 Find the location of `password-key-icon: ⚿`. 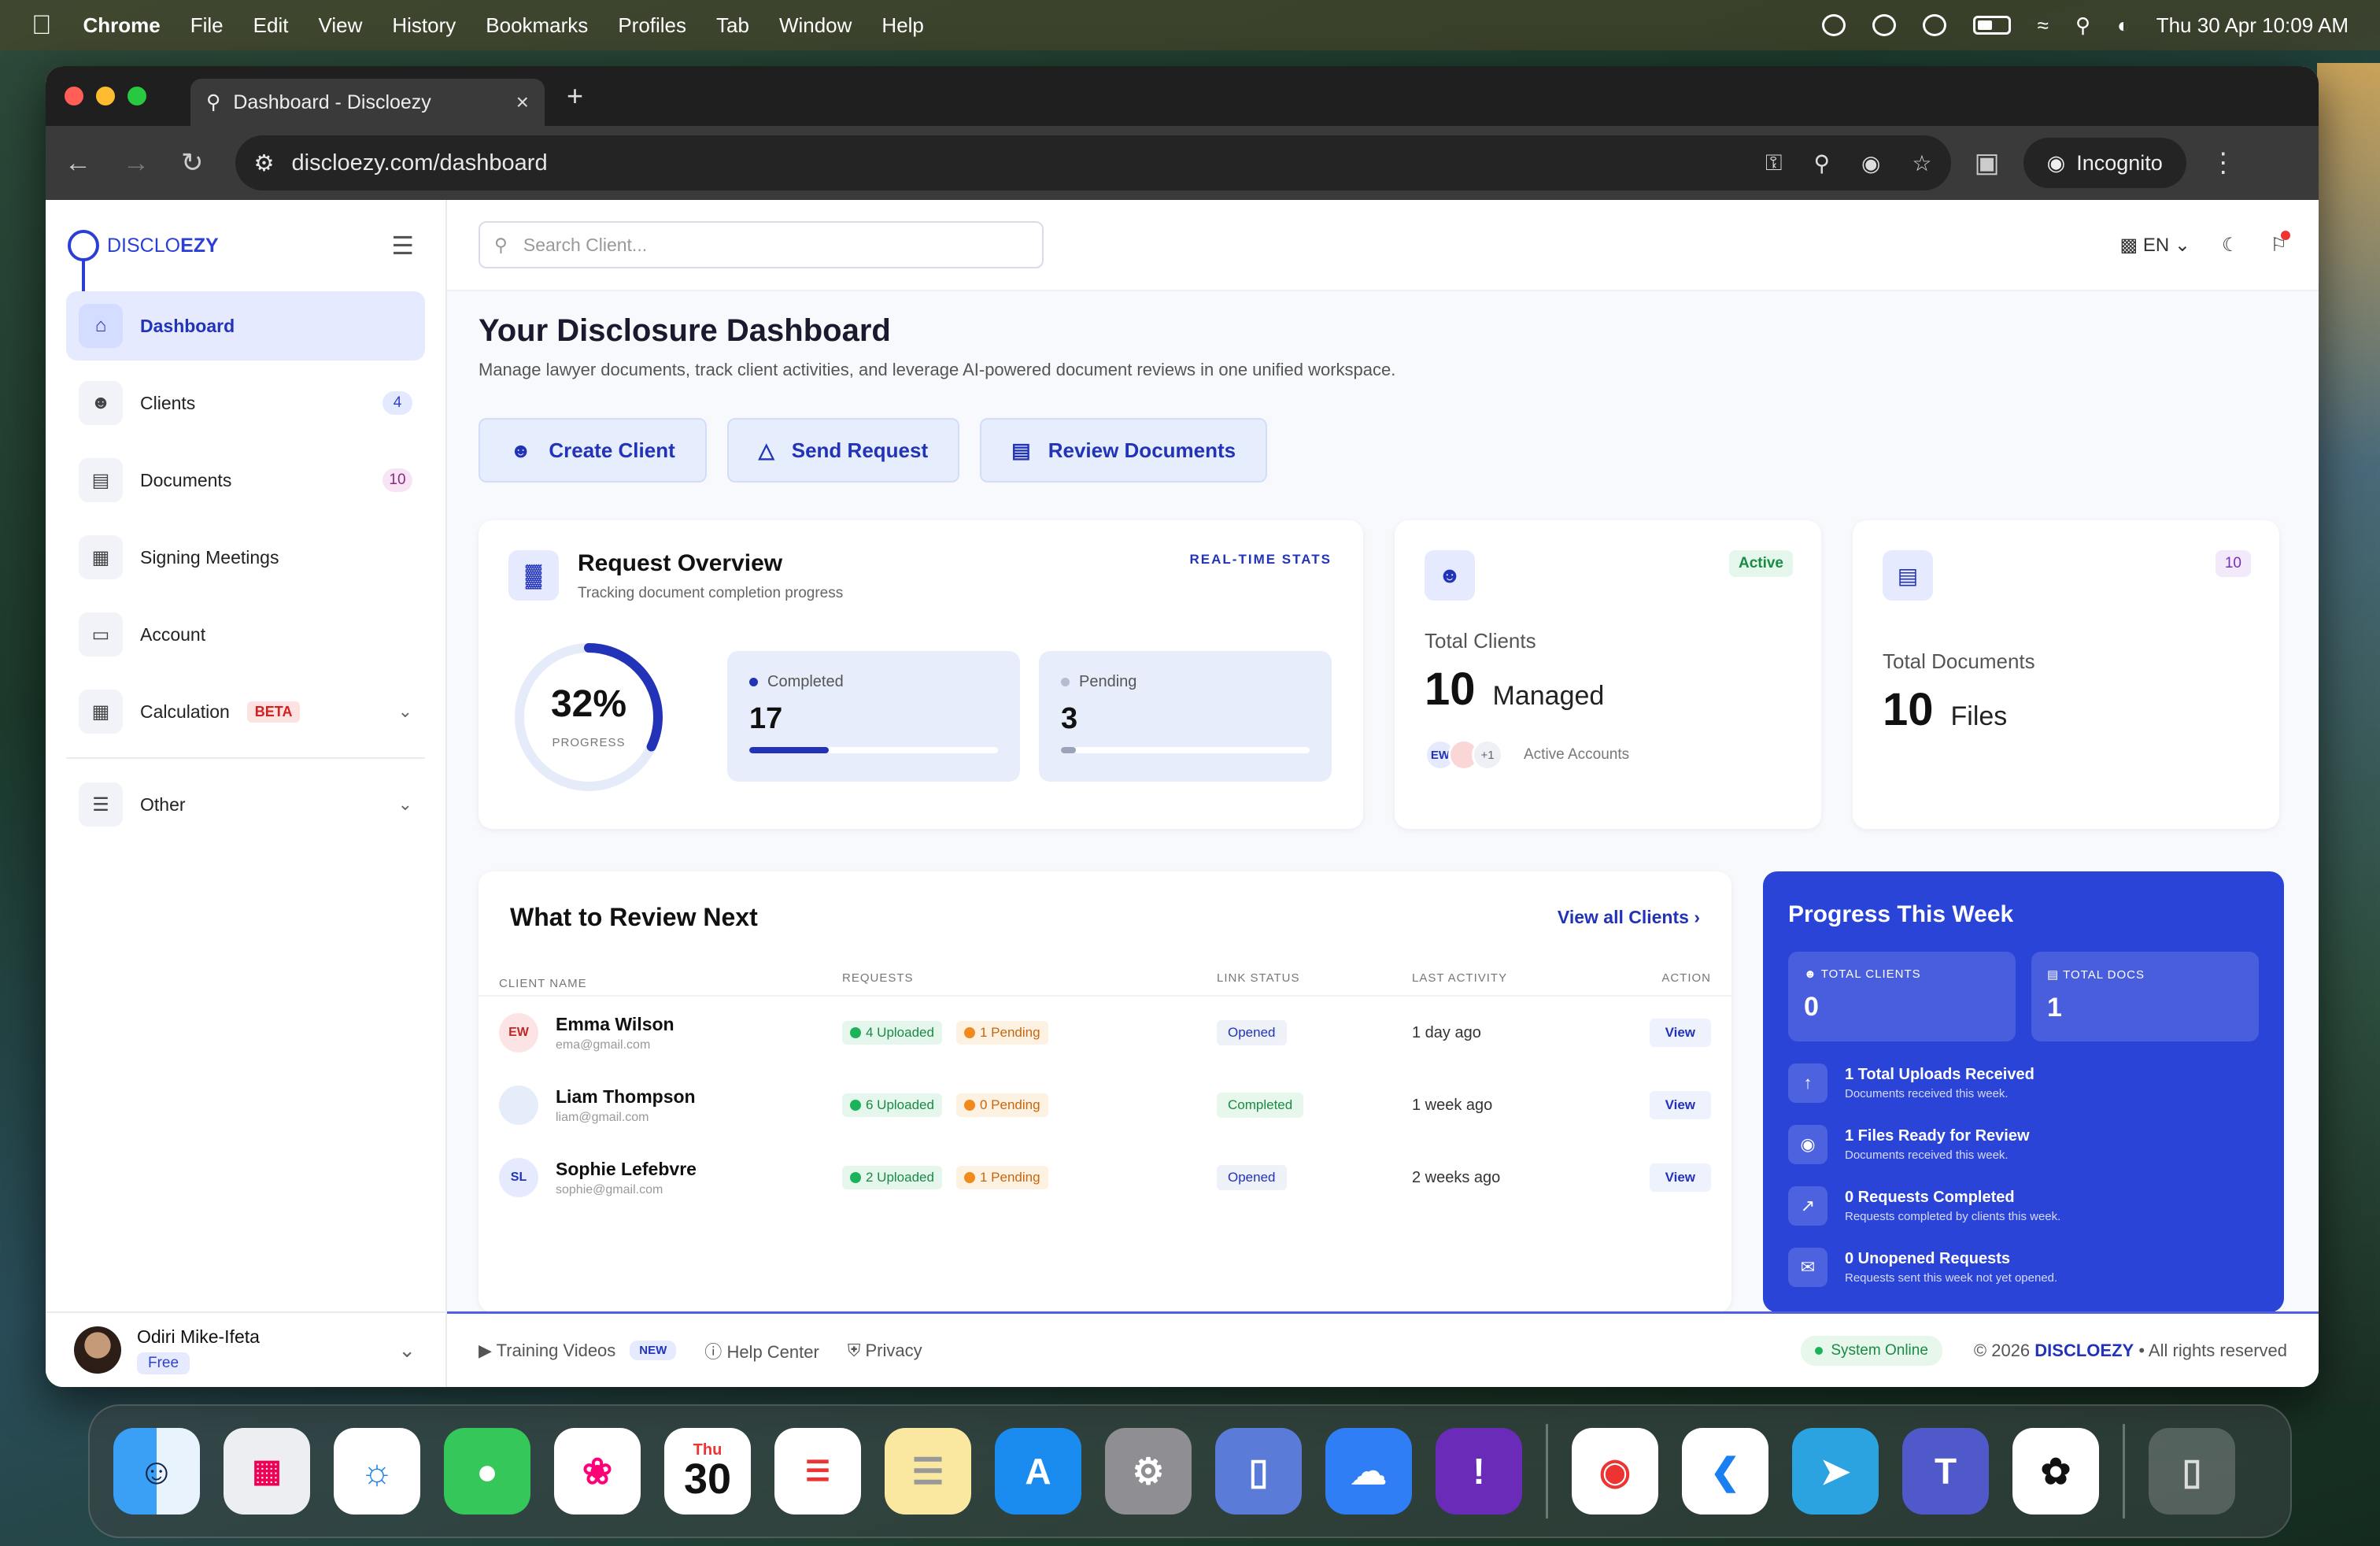

password-key-icon: ⚿ is located at coordinates (1773, 163).